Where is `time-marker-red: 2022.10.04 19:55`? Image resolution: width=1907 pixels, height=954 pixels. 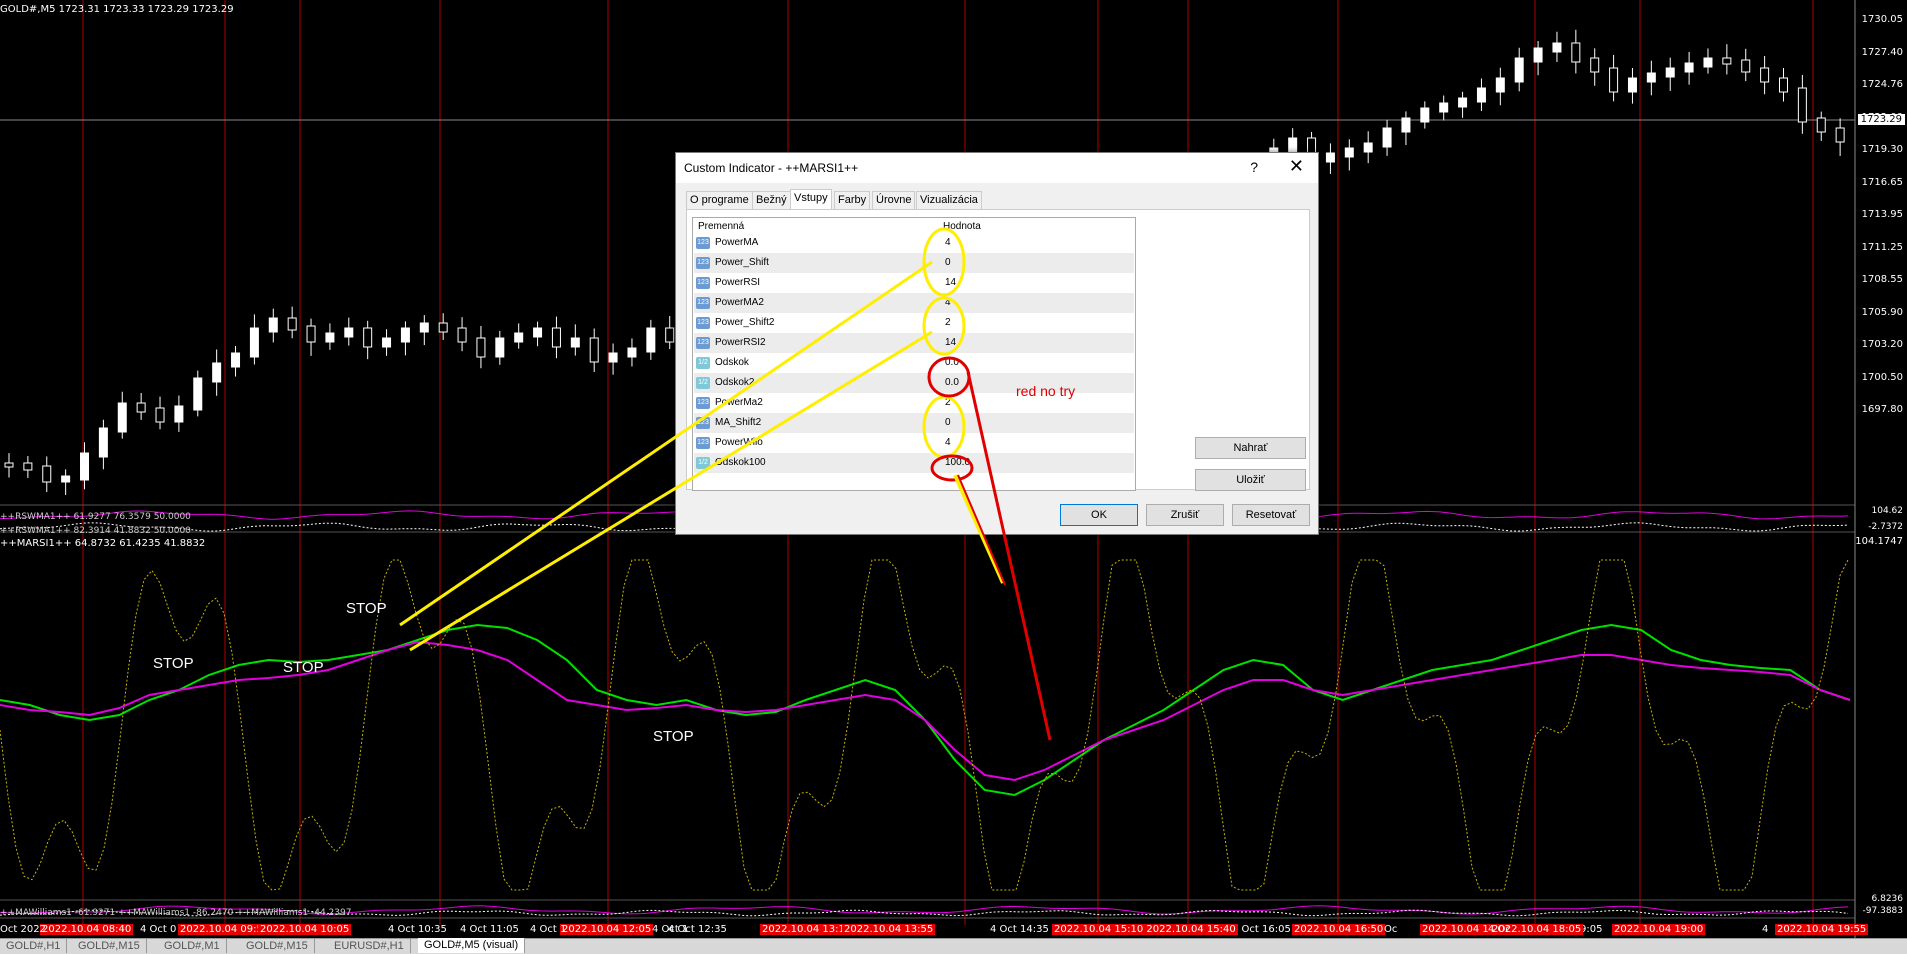
time-marker-red: 2022.10.04 19:55 is located at coordinates (1822, 929).